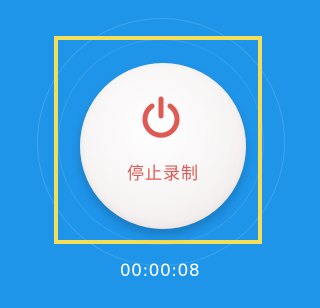  Describe the element at coordinates (161, 117) in the screenshot. I see `power-icon` at that location.